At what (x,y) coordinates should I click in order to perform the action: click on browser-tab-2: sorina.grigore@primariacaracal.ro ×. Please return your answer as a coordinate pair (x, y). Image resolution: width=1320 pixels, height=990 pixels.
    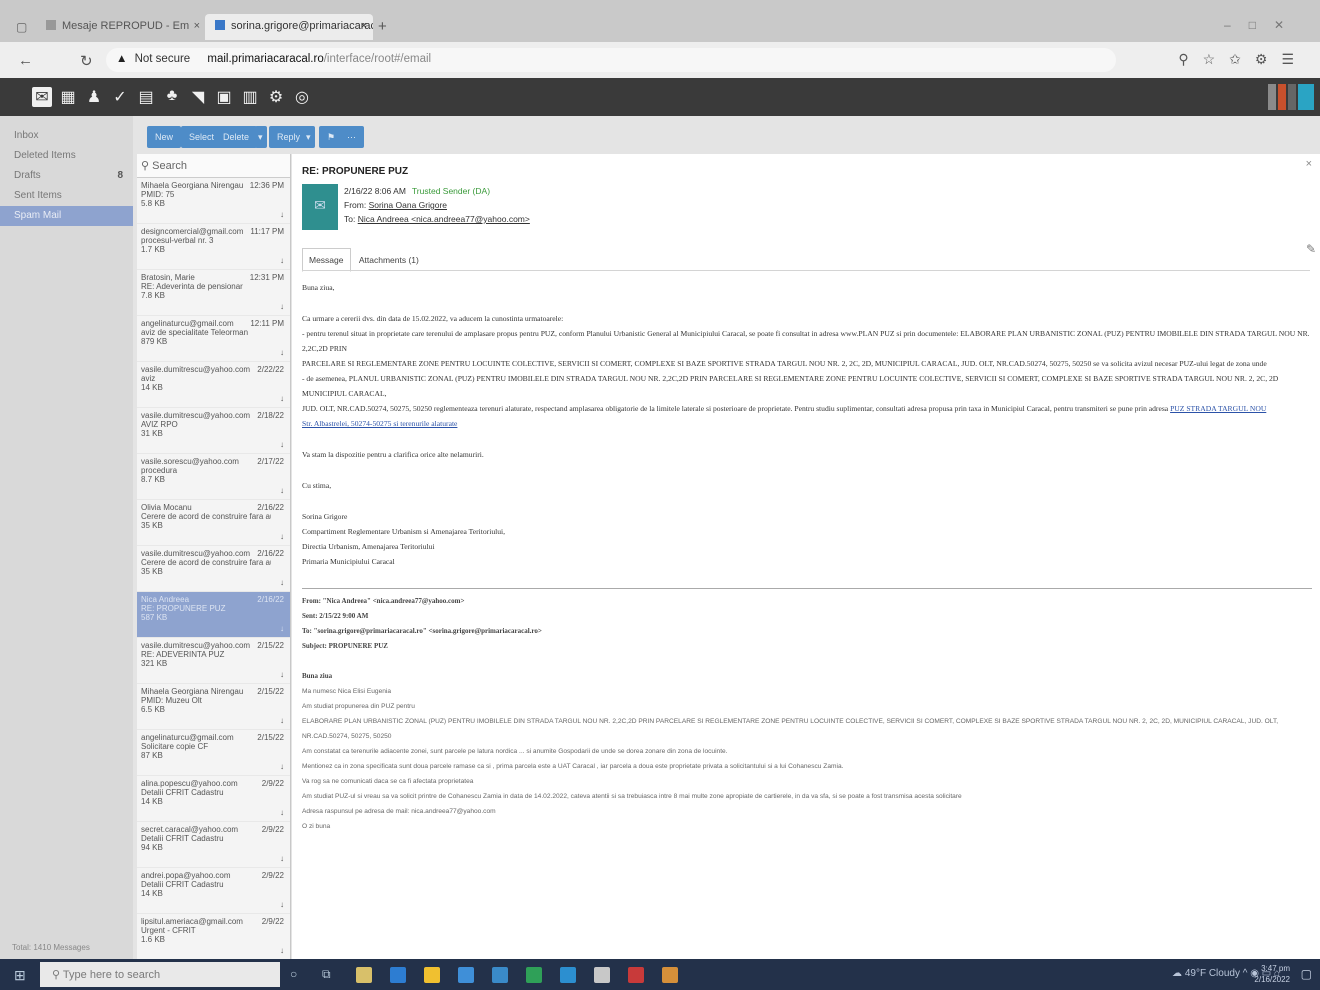
    Looking at the image, I should click on (289, 27).